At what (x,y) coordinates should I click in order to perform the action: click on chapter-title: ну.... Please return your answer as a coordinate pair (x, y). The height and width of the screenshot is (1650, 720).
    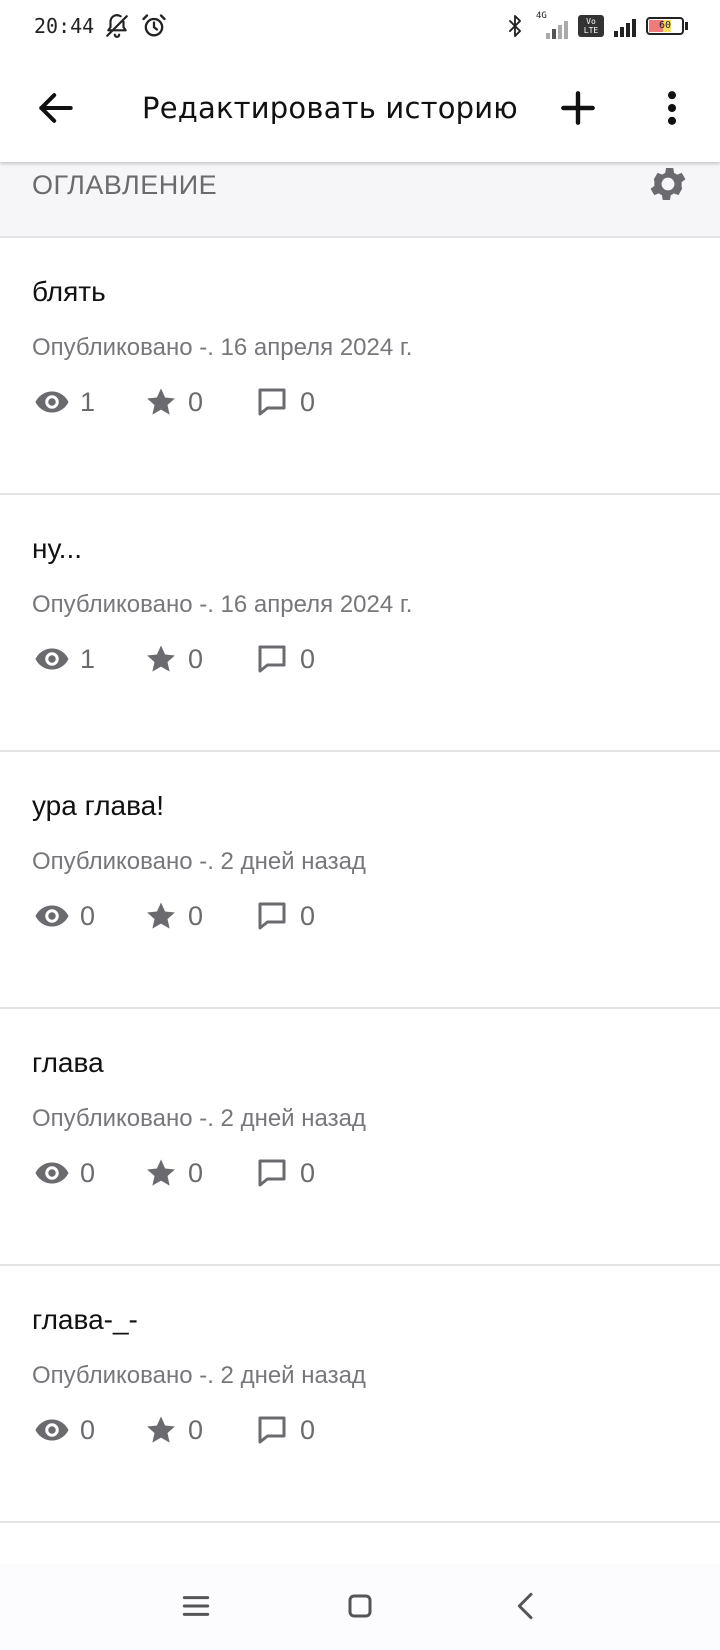
    Looking at the image, I should click on (57, 548).